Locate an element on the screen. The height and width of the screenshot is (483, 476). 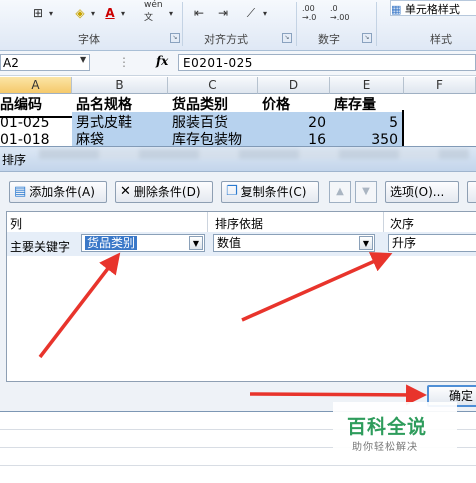
grid-header-sort-on: 排序依据 is located at coordinates (239, 224).